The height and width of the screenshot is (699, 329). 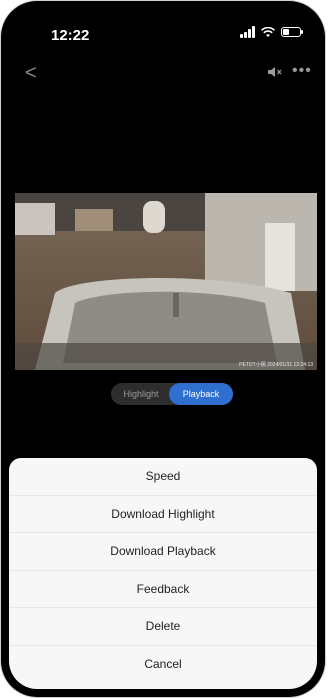 I want to click on cancel-button: Cancel, so click(x=163, y=665).